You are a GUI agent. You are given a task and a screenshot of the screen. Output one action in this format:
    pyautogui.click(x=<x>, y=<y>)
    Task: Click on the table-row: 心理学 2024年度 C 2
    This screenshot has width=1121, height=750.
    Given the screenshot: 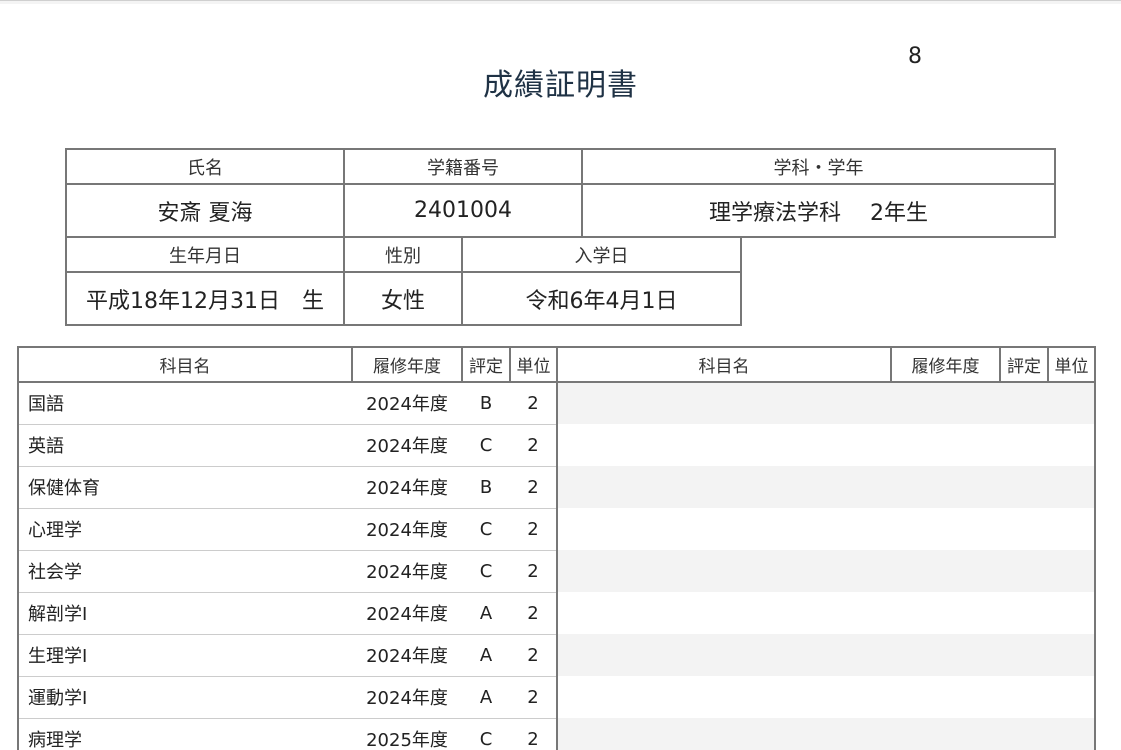 What is the action you would take?
    pyautogui.click(x=556, y=529)
    